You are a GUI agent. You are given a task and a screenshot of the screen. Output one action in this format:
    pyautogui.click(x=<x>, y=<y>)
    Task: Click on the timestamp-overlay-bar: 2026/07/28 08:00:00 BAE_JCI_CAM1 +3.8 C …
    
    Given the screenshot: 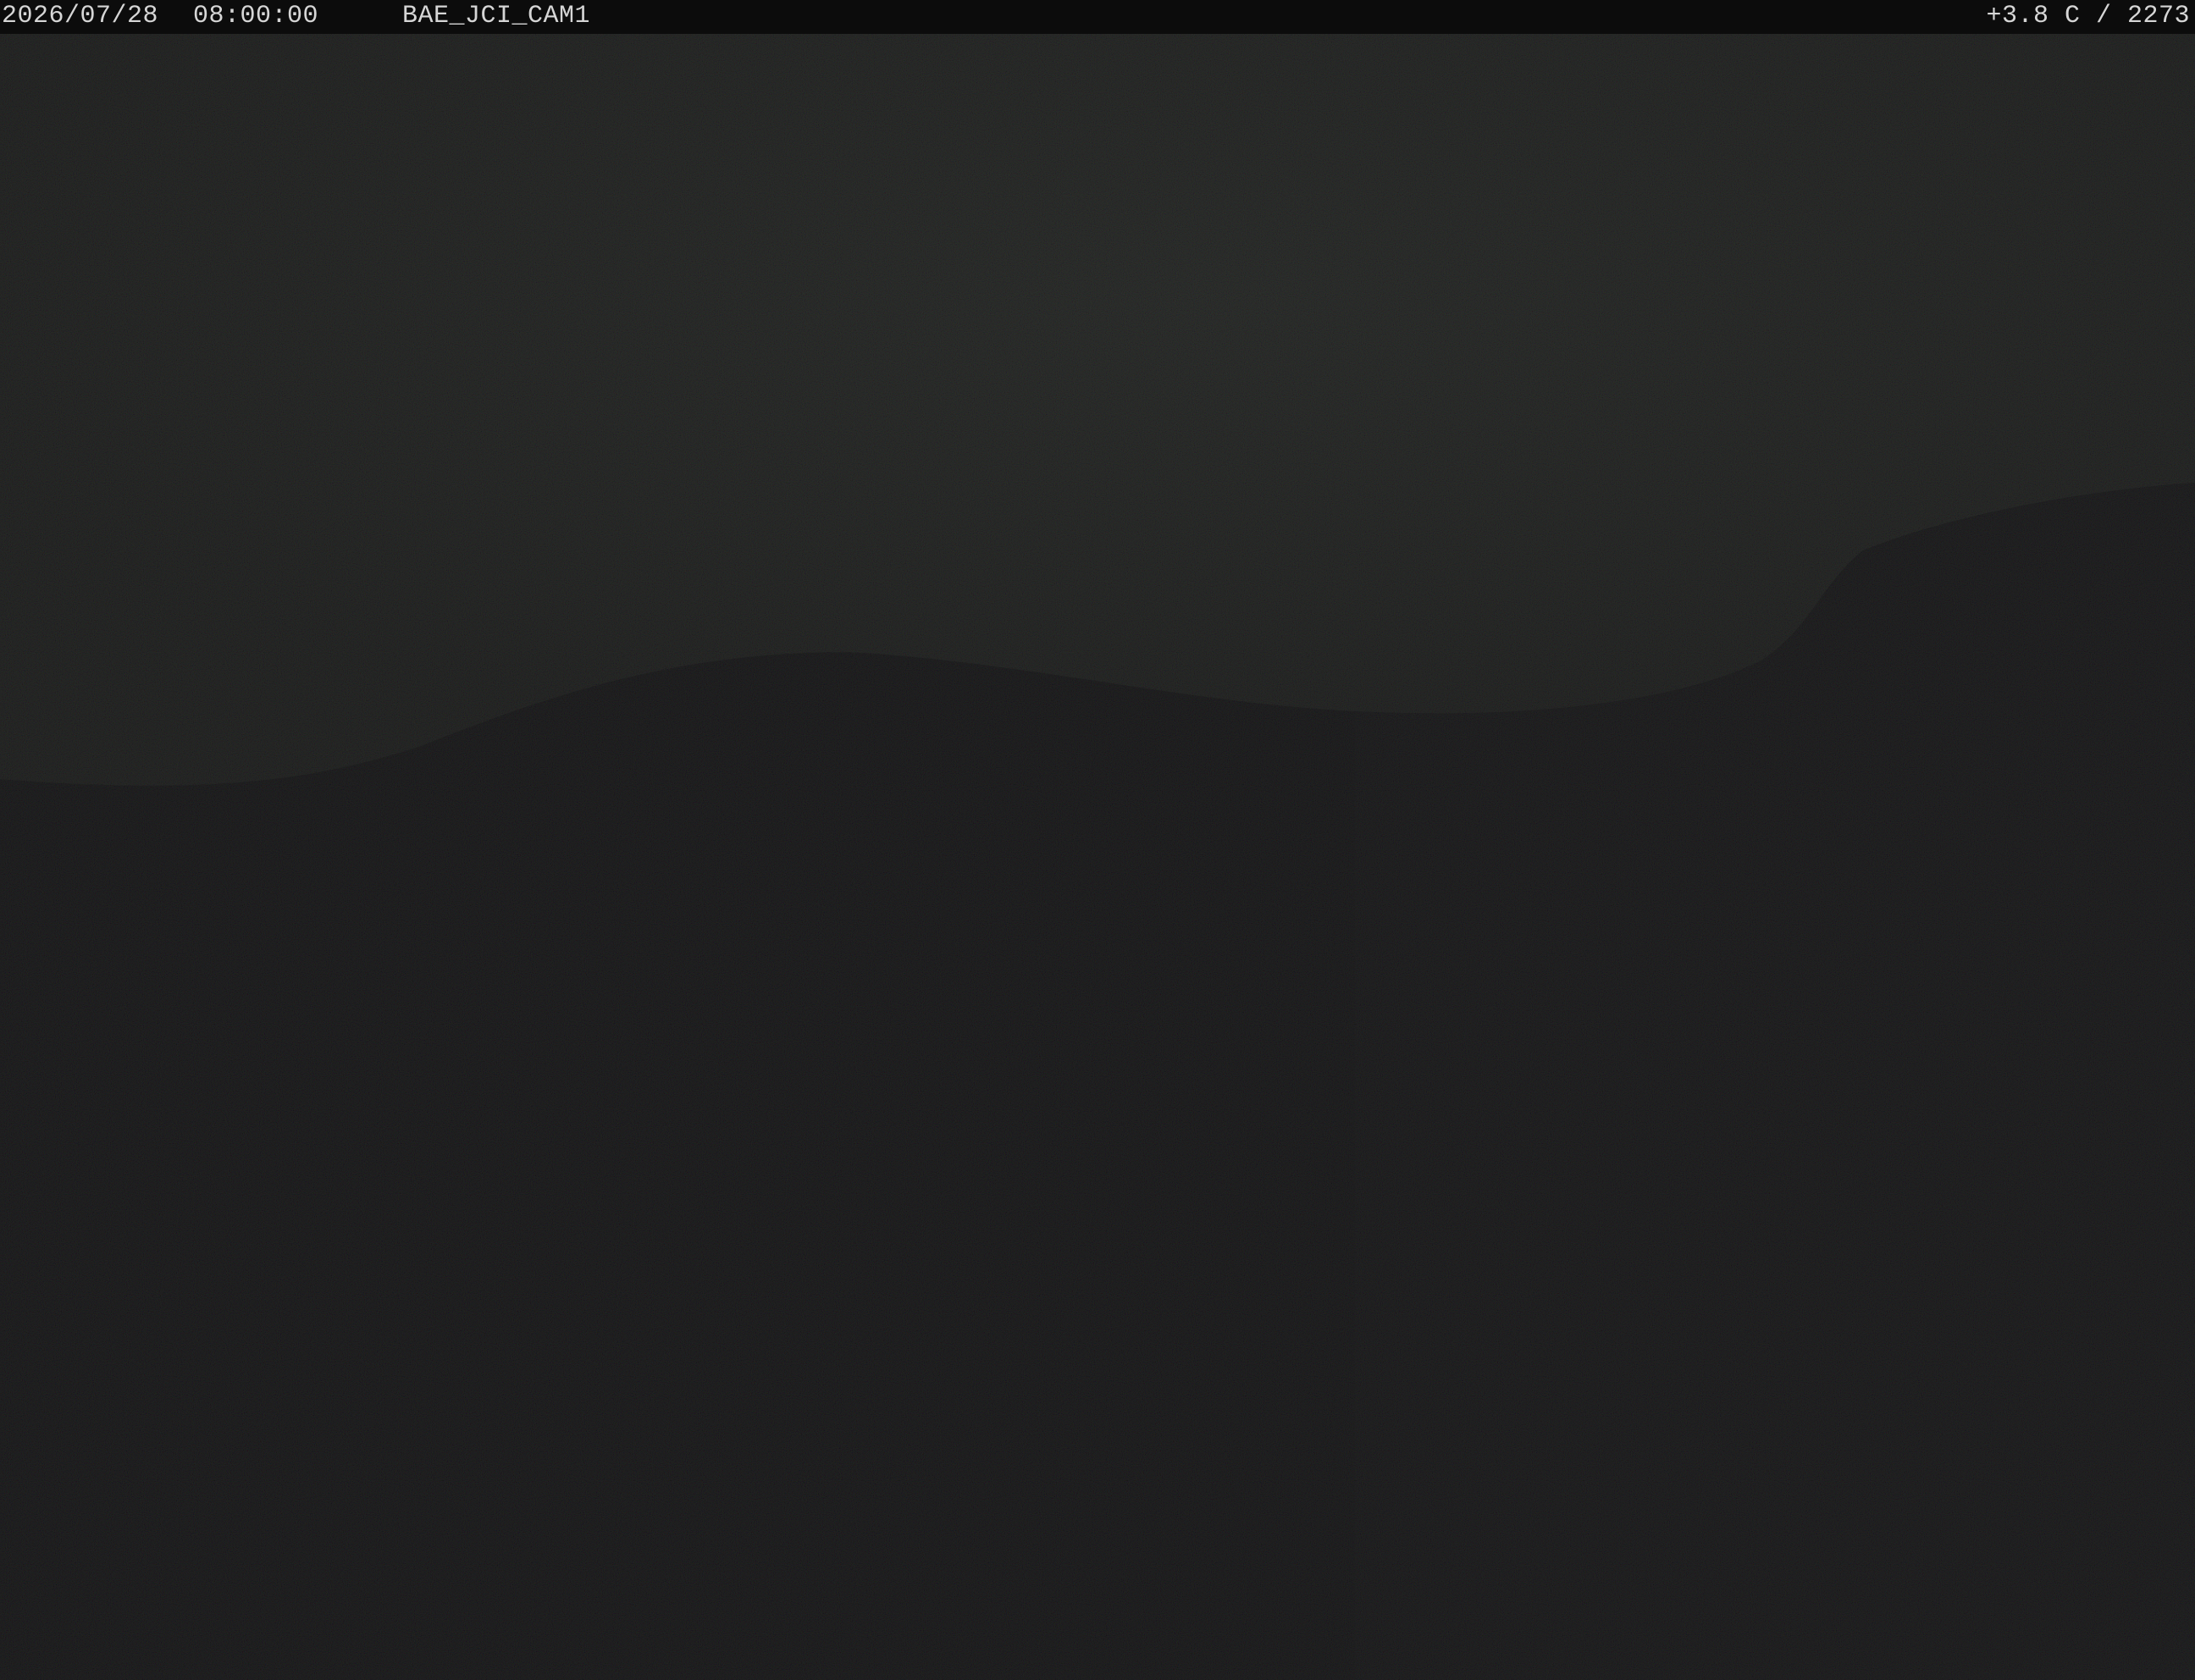 What is the action you would take?
    pyautogui.click(x=1097, y=17)
    